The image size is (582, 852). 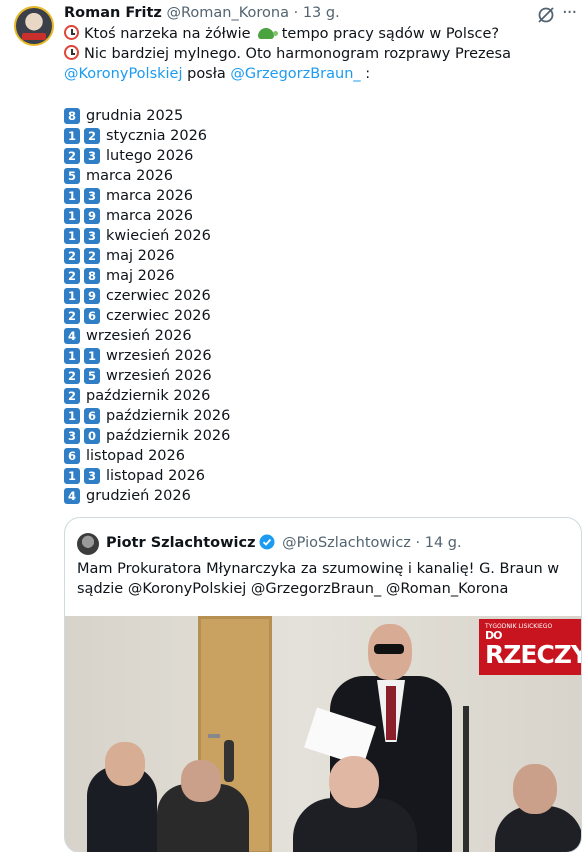 I want to click on date-row: 6 listopad 2026, so click(x=147, y=456).